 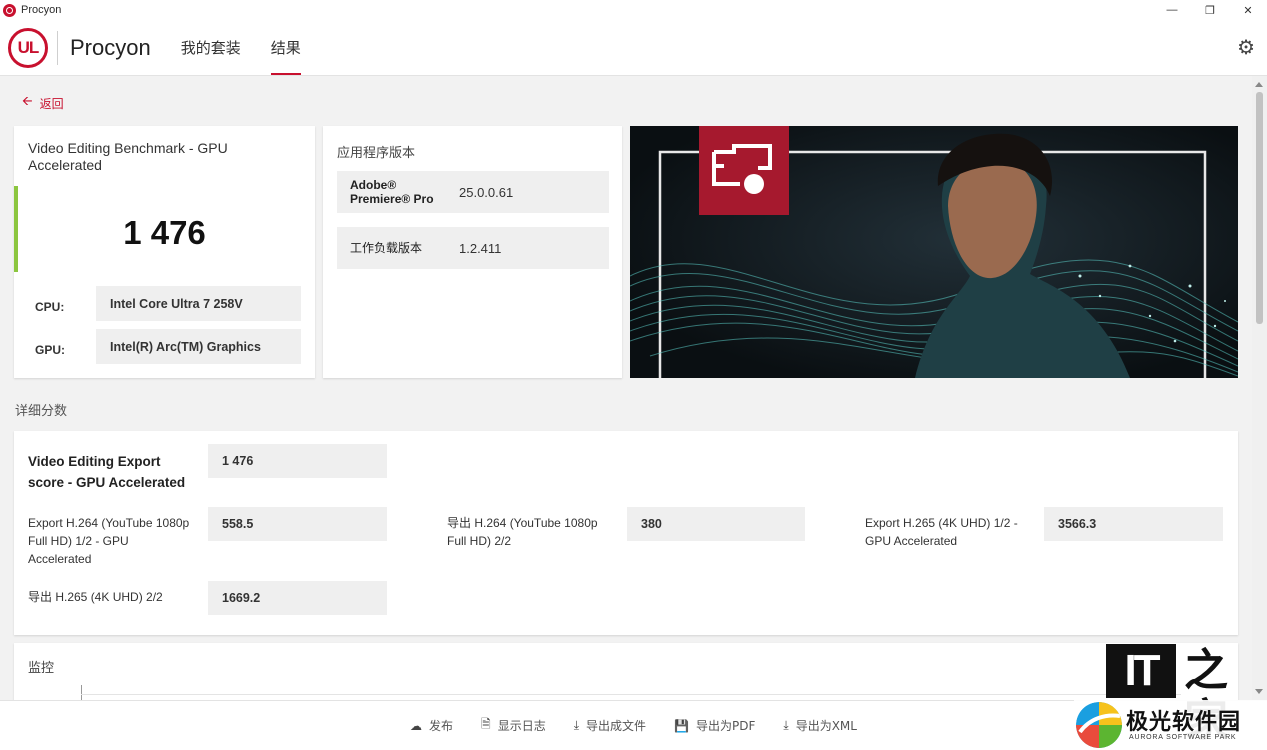 I want to click on gpu-value: Intel(R) Arc(TM) Graphics, so click(x=198, y=346).